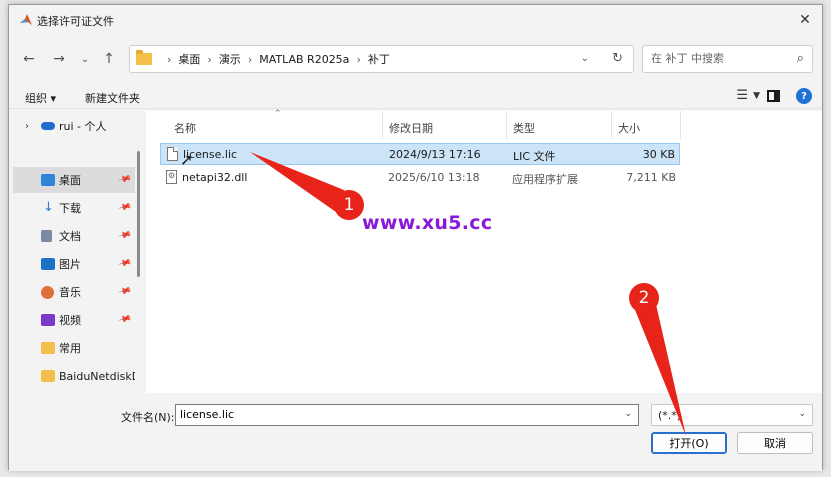 Image resolution: width=831 pixels, height=477 pixels. What do you see at coordinates (349, 205) in the screenshot?
I see `annotation-badge-1: 1` at bounding box center [349, 205].